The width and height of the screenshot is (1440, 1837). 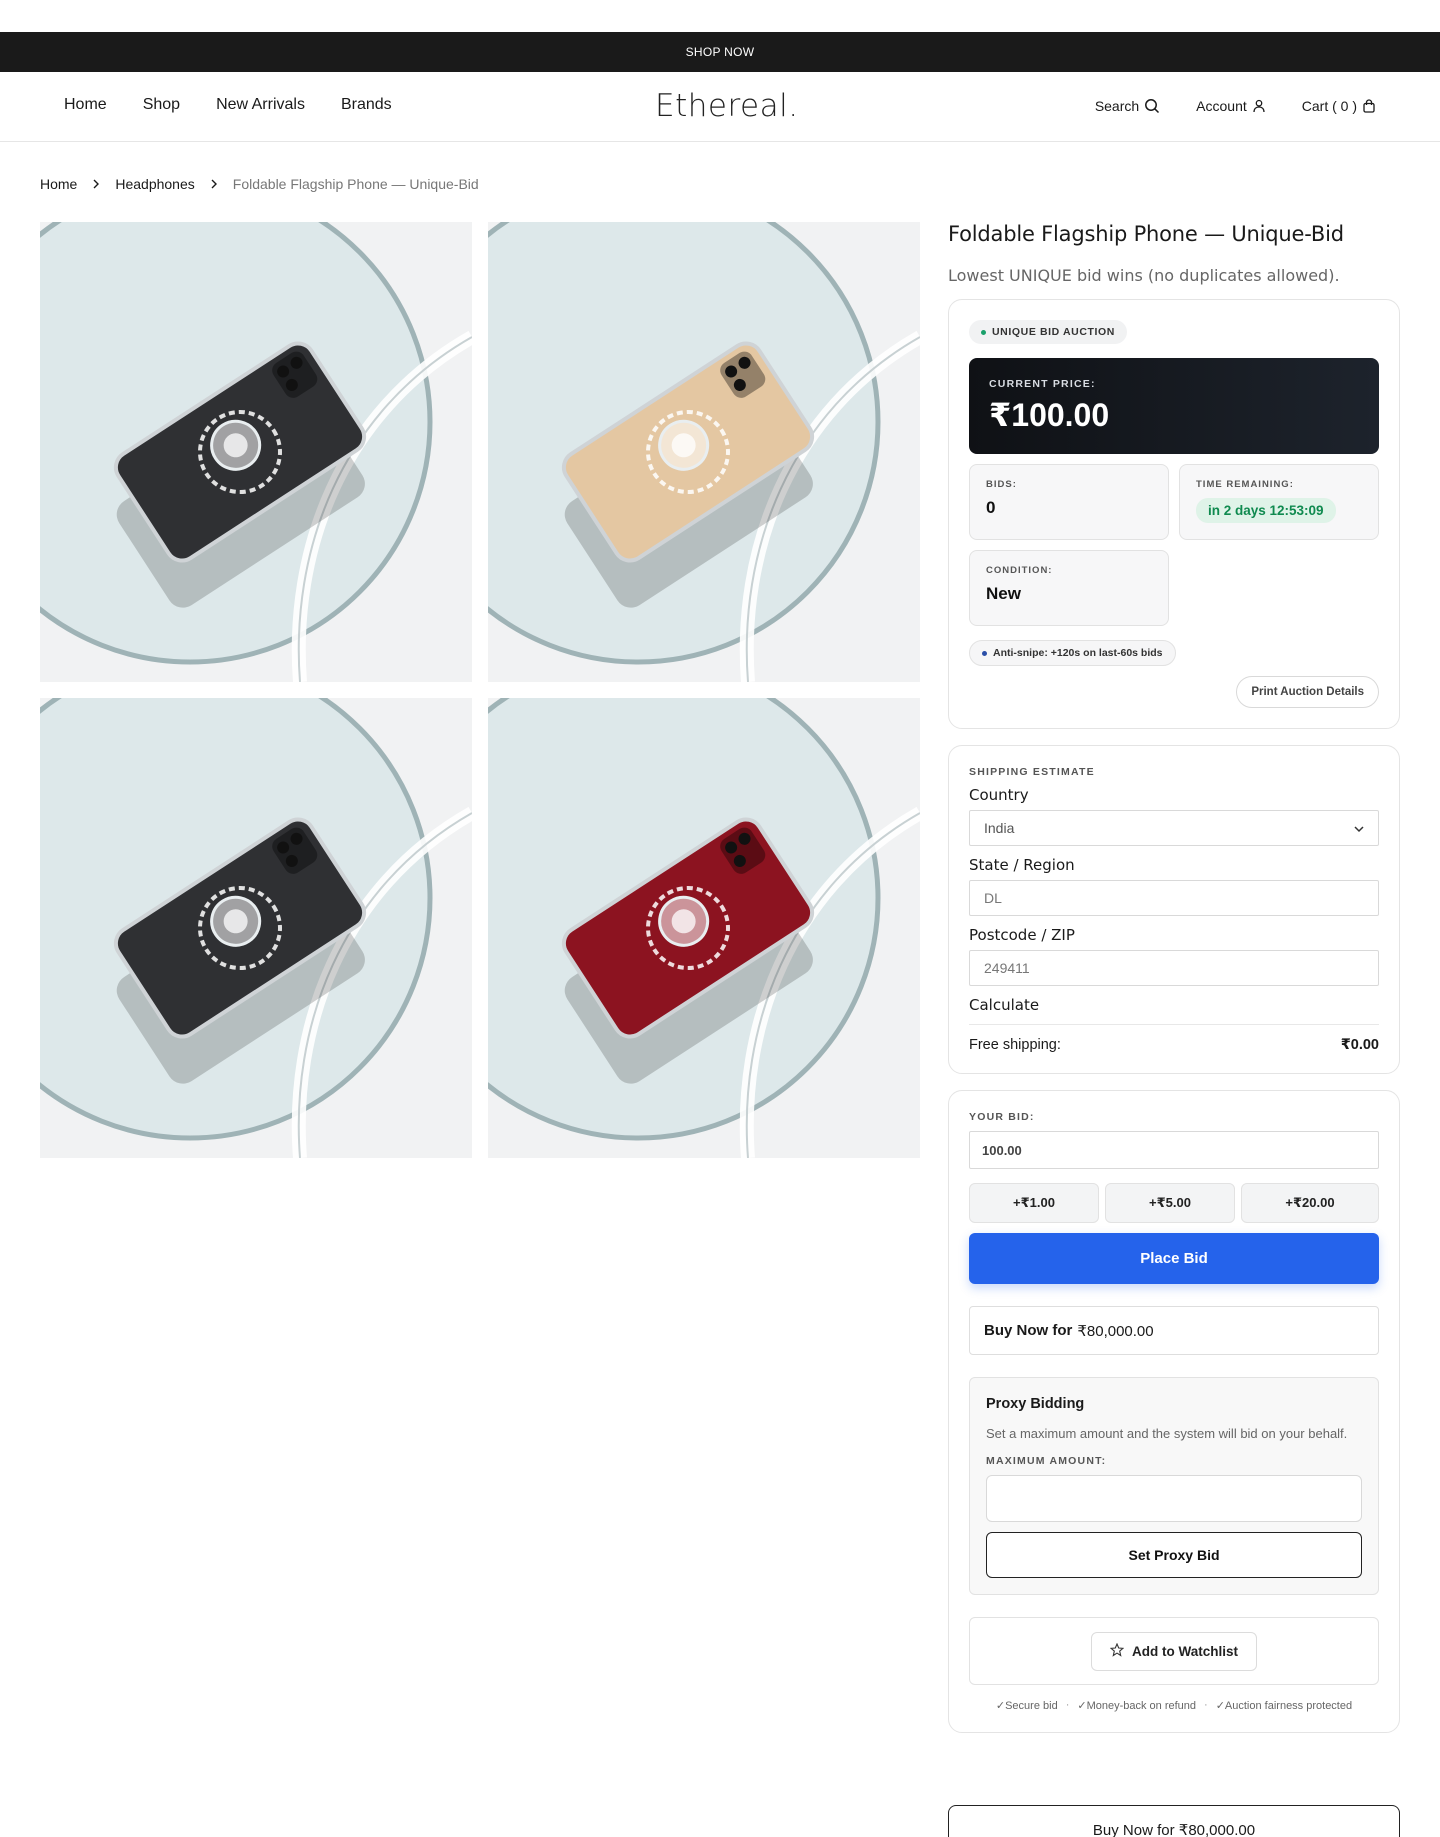 What do you see at coordinates (999, 795) in the screenshot?
I see `country-label: Country` at bounding box center [999, 795].